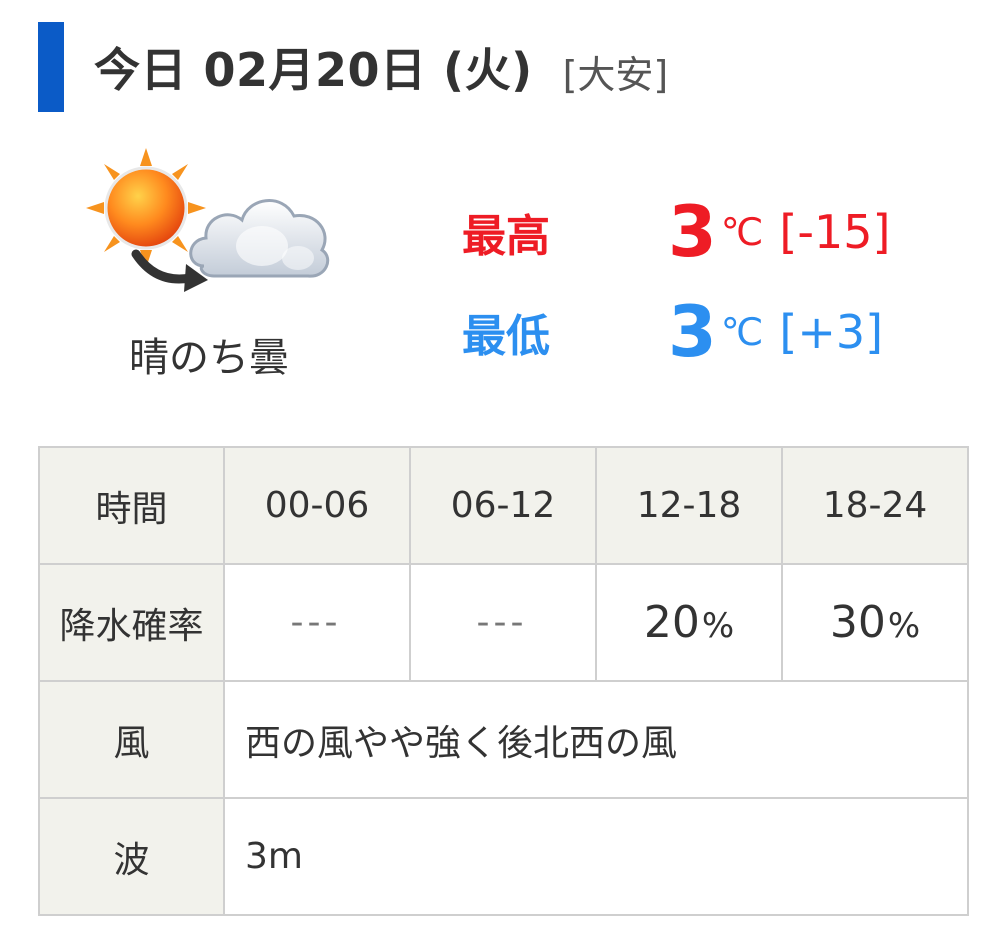 The height and width of the screenshot is (944, 1000). What do you see at coordinates (875, 505) in the screenshot?
I see `period-cell: 18-24` at bounding box center [875, 505].